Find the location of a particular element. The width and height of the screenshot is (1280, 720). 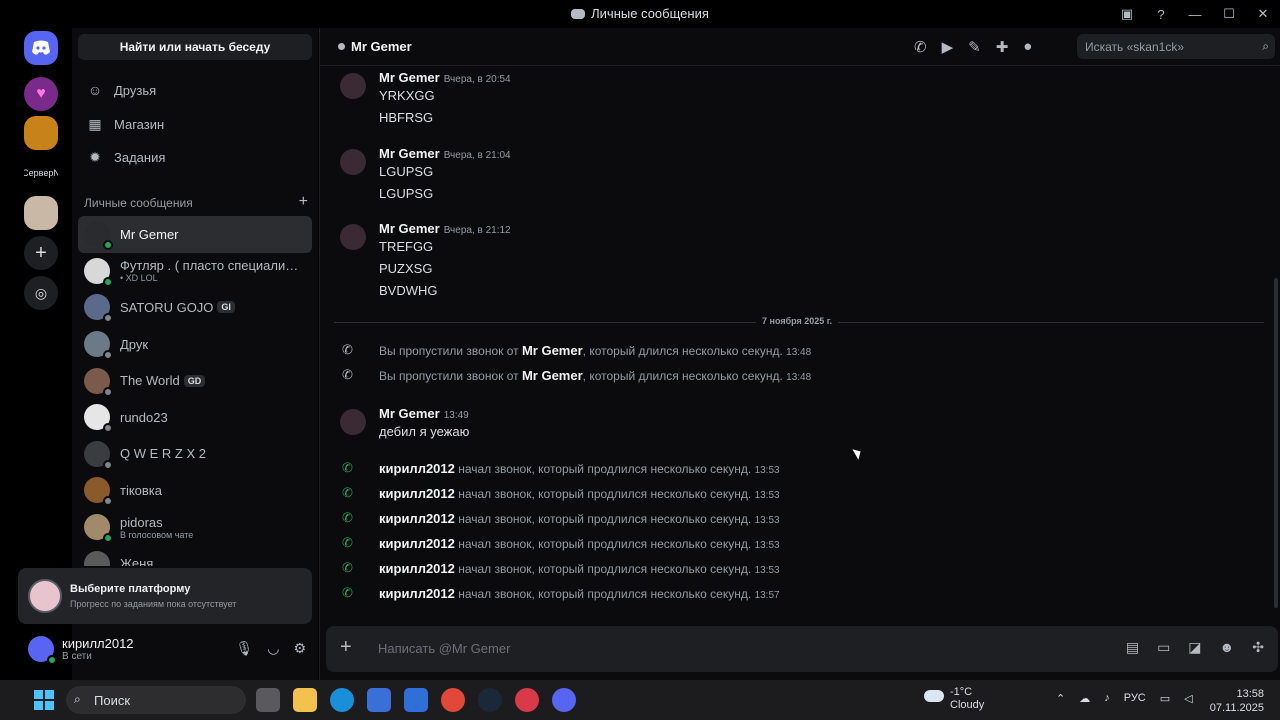

message-author: Mr Gemer Вчера, в 21:12 is located at coordinates (445, 228).